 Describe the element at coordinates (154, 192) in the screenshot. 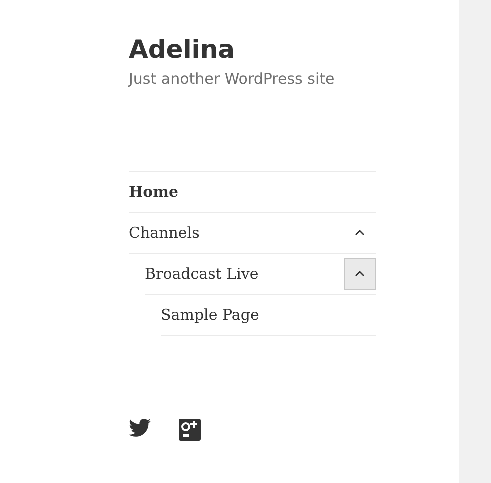

I see `menu-item: Home` at that location.